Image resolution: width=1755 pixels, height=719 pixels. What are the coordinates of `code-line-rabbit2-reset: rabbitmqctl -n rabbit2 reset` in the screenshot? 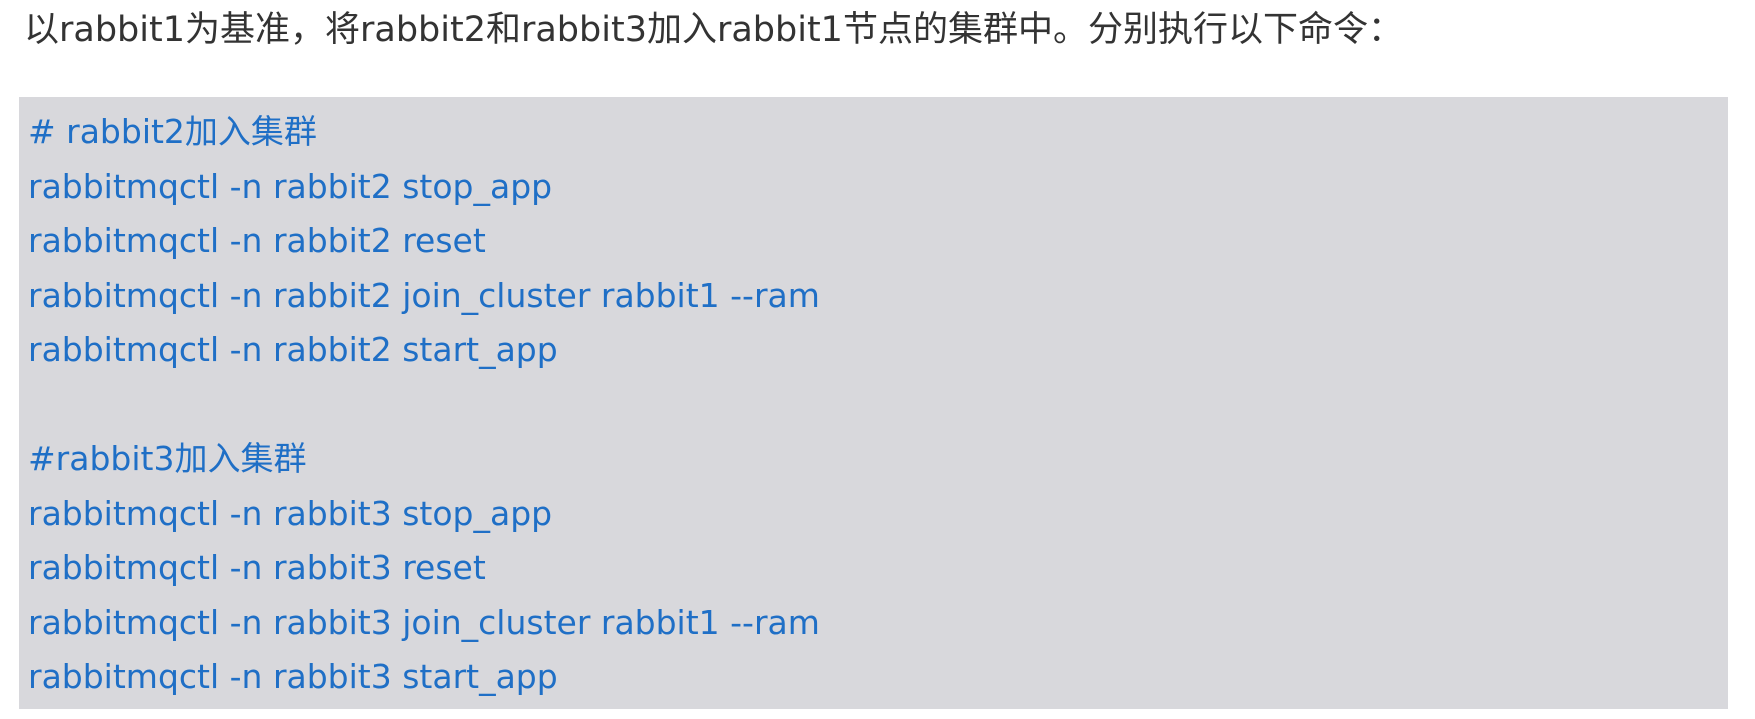 It's located at (257, 240).